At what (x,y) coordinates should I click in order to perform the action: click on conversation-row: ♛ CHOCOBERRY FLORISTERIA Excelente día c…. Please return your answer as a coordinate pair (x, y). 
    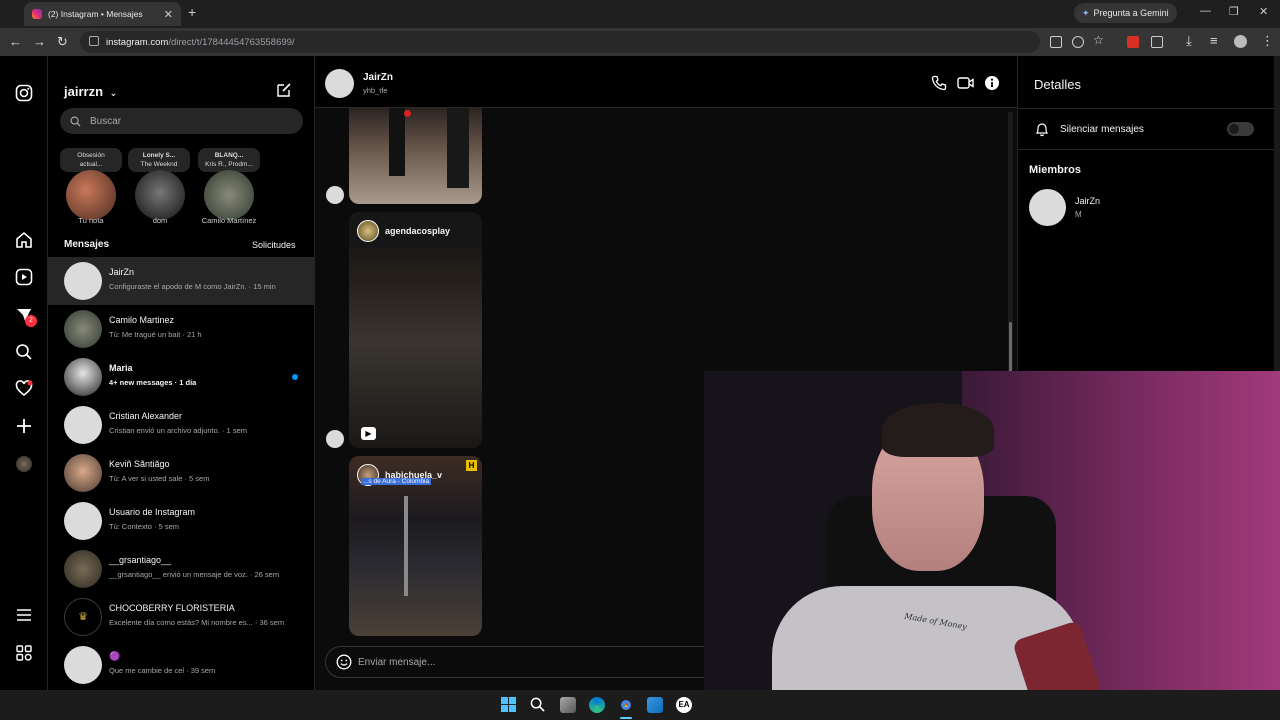
    Looking at the image, I should click on (181, 617).